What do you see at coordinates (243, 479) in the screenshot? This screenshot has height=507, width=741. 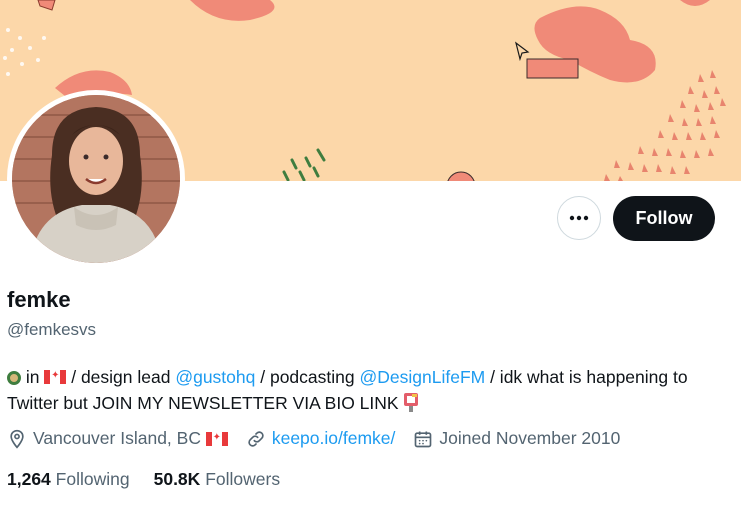 I see `followers-label: Followers` at bounding box center [243, 479].